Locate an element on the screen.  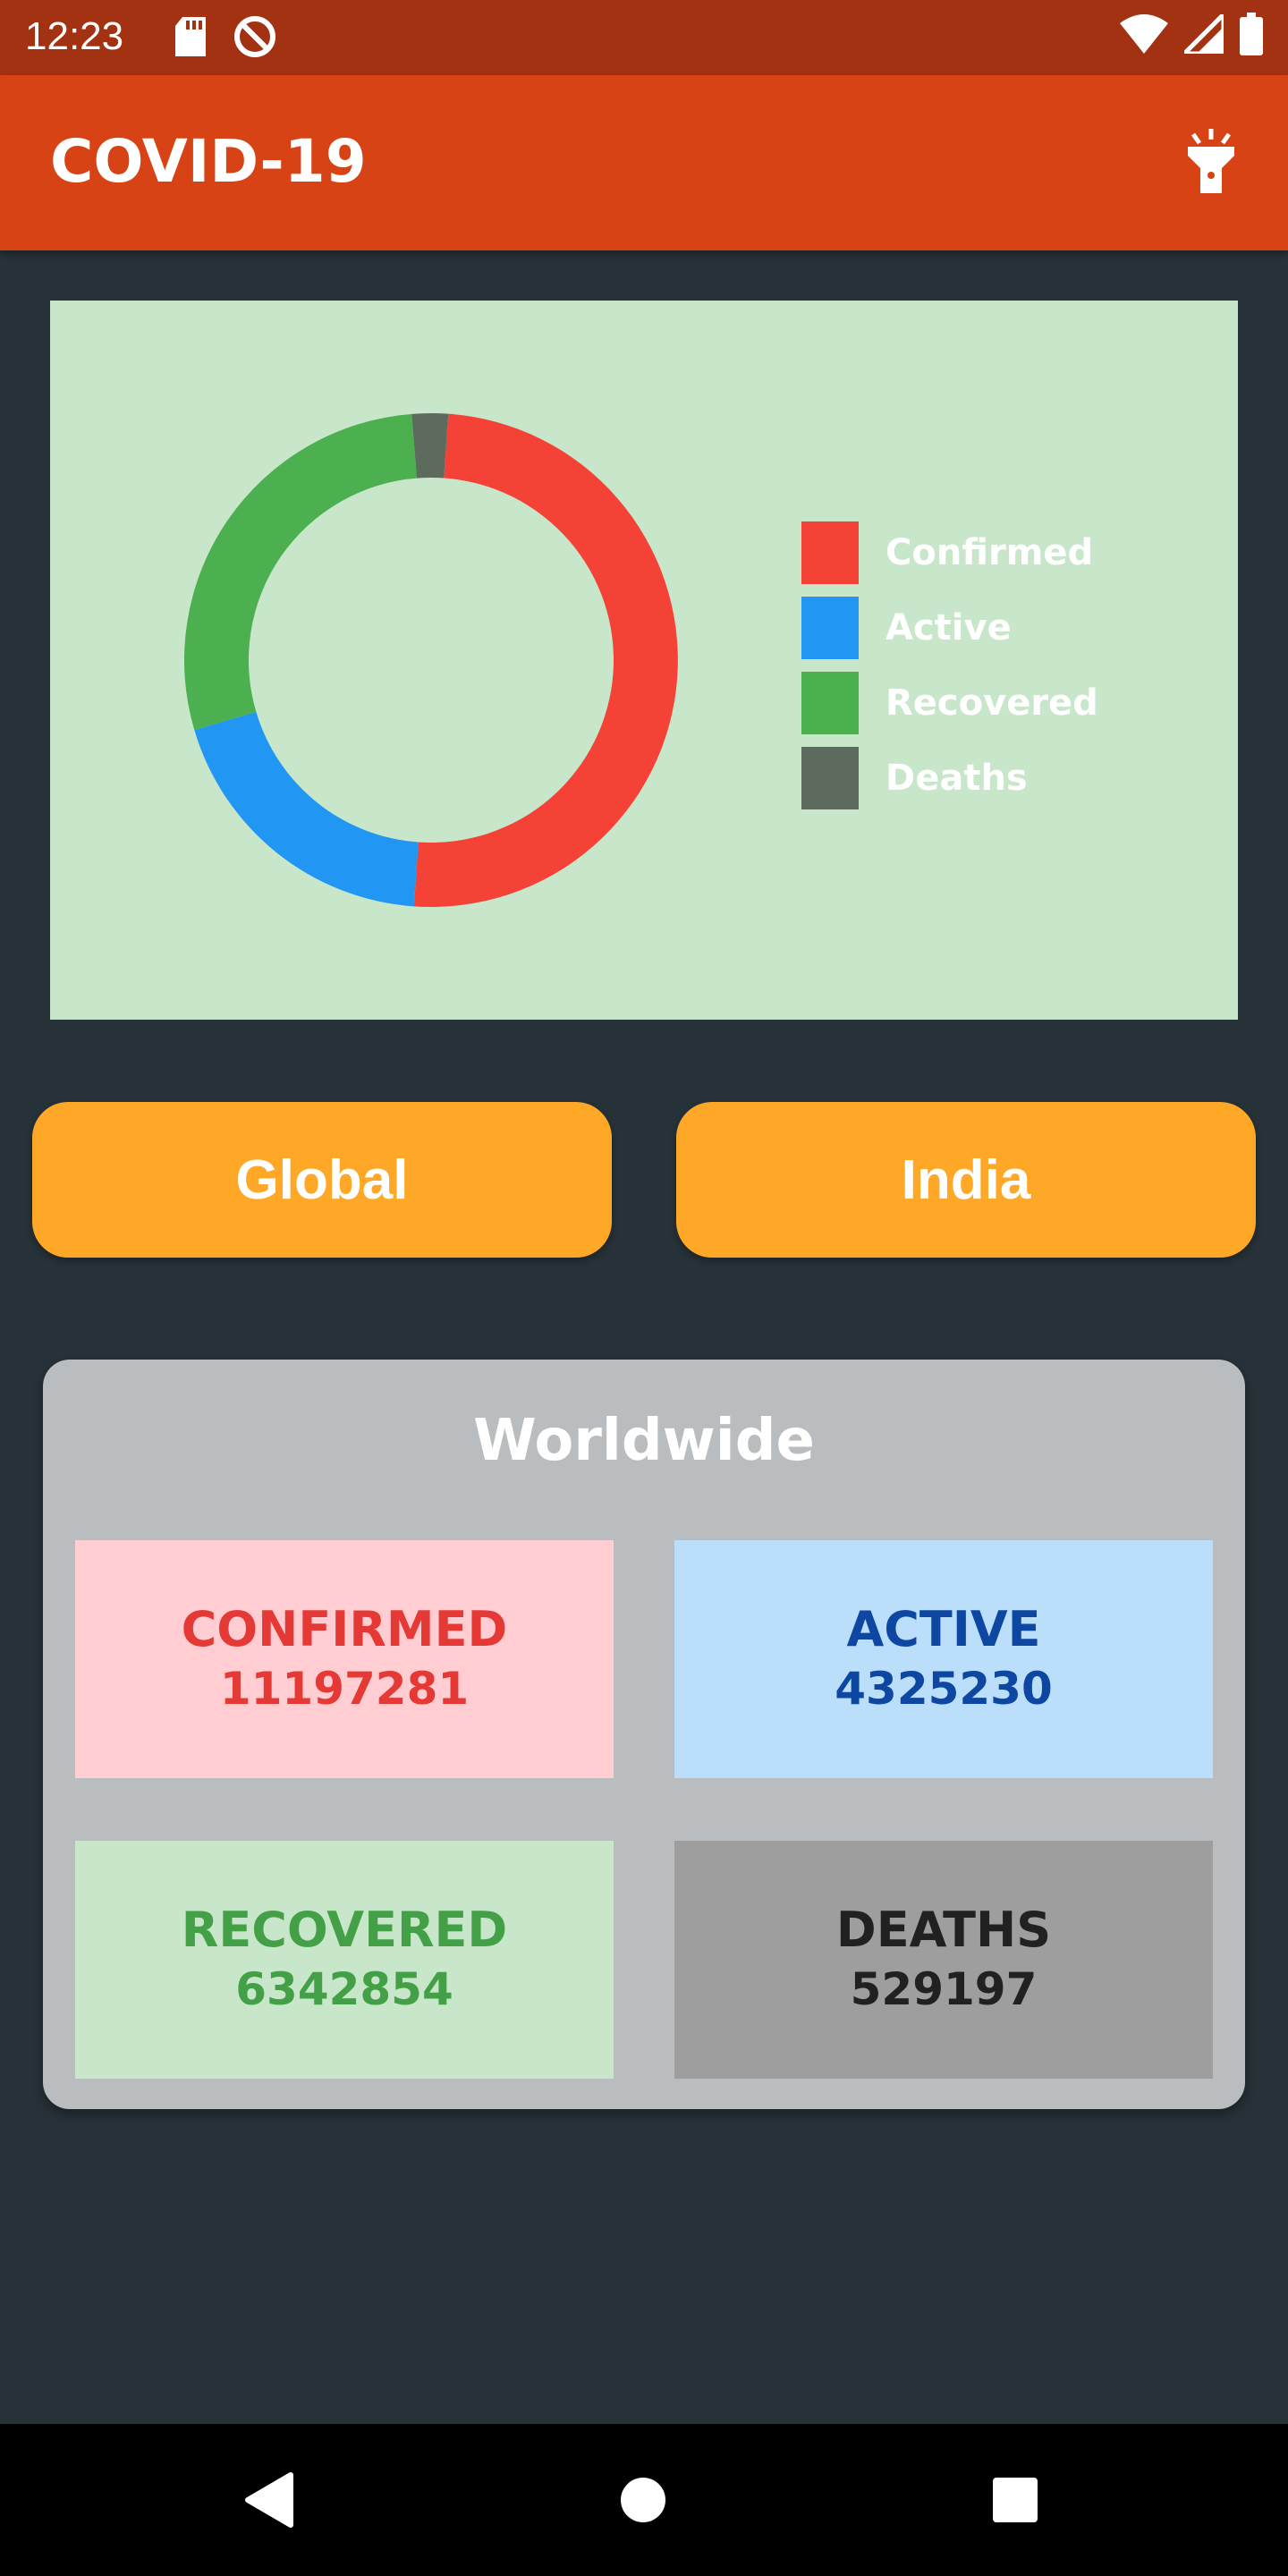
app-bar: COVID-19 is located at coordinates (644, 162).